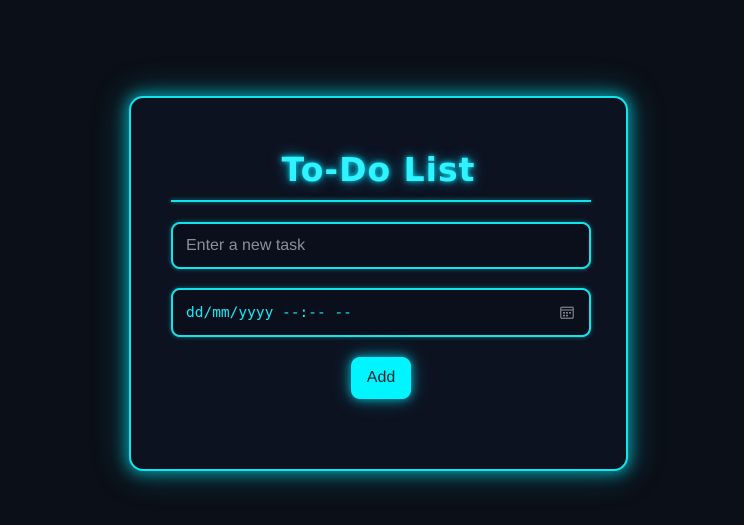 Image resolution: width=744 pixels, height=525 pixels. Describe the element at coordinates (366, 313) in the screenshot. I see `datetime-input-value: dd/mm/yyyy --:-- --` at that location.